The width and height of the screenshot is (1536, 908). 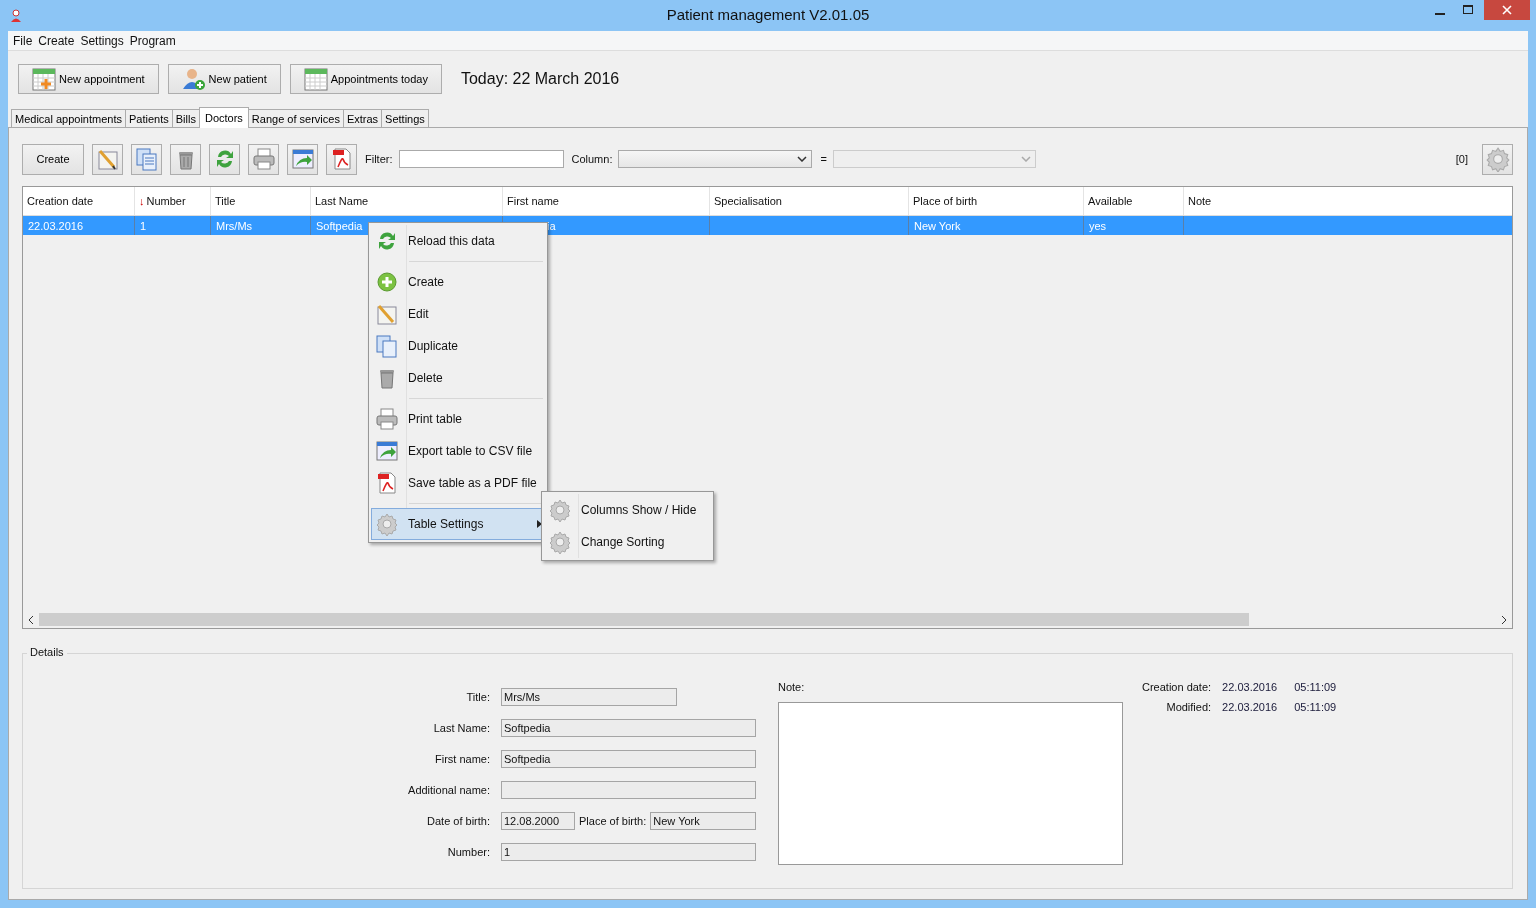 I want to click on value-dropdown, so click(x=934, y=159).